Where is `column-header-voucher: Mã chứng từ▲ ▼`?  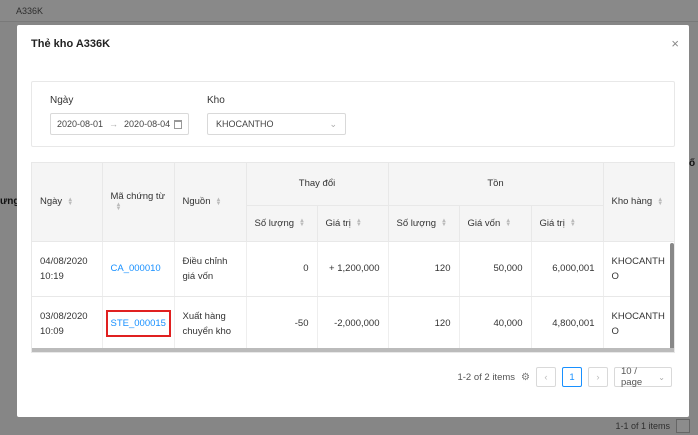 column-header-voucher: Mã chứng từ▲ ▼ is located at coordinates (138, 202).